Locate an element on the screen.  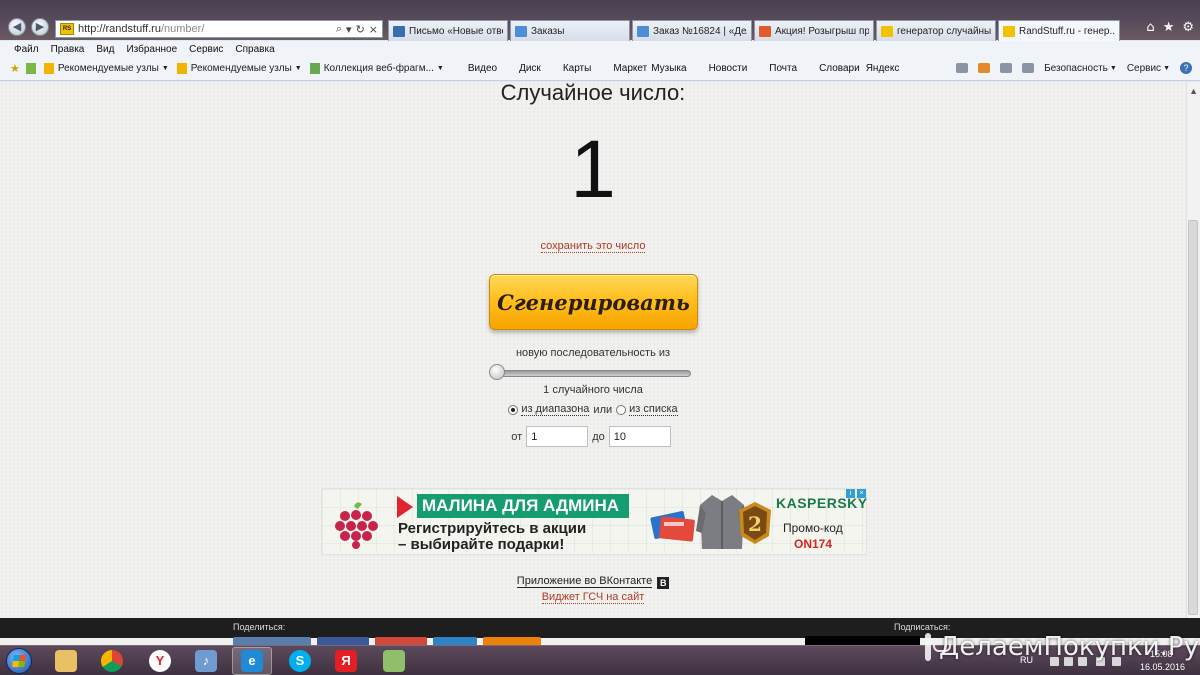
help-icon: ? is located at coordinates (1186, 68).